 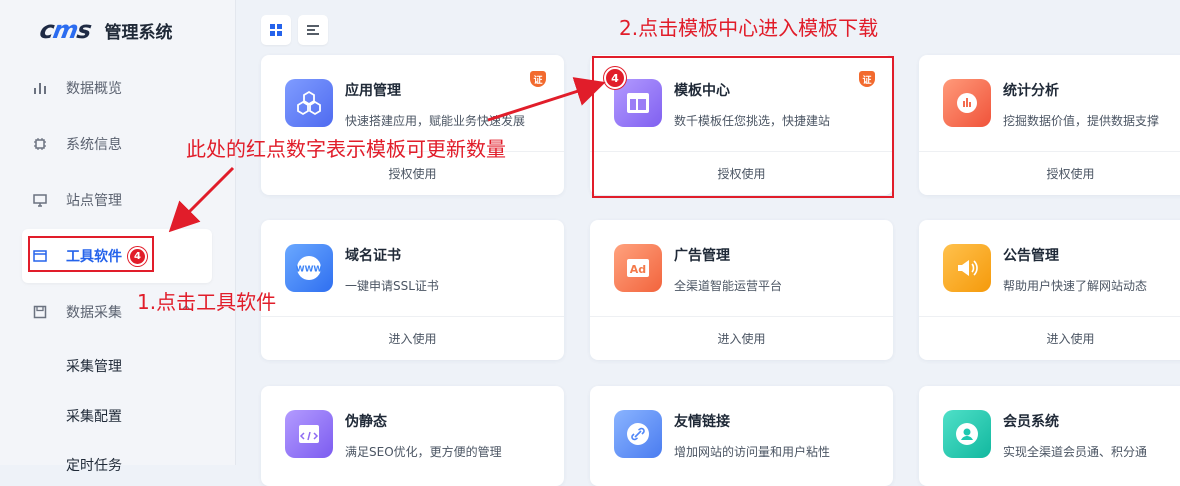 What do you see at coordinates (702, 256) in the screenshot?
I see `card-title: 广告管理` at bounding box center [702, 256].